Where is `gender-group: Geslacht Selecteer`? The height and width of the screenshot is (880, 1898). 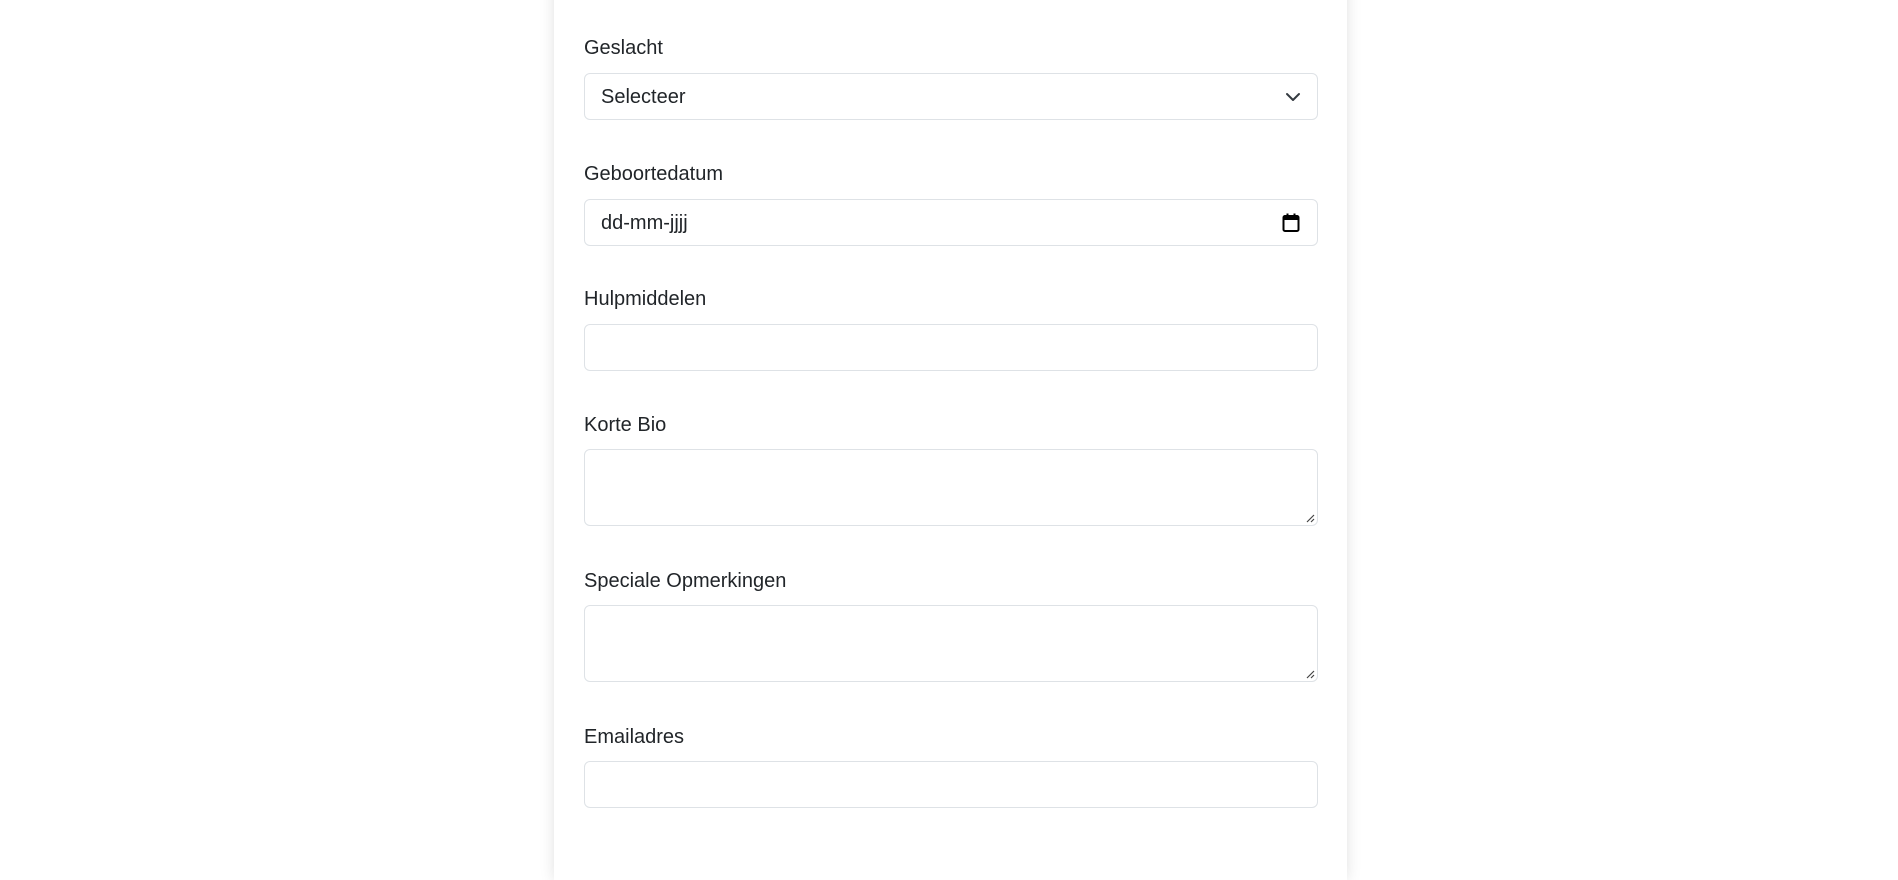 gender-group: Geslacht Selecteer is located at coordinates (951, 78).